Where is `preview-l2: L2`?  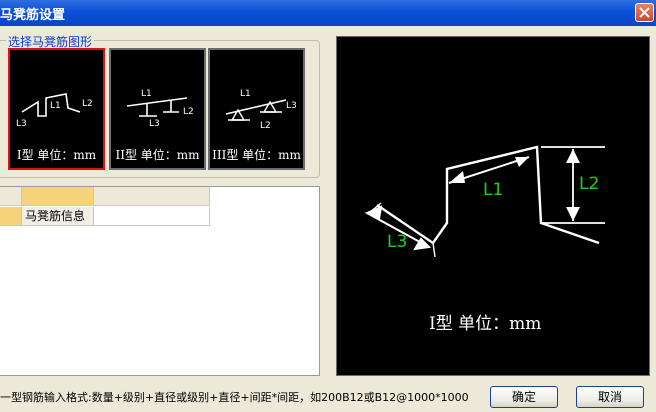 preview-l2: L2 is located at coordinates (589, 184).